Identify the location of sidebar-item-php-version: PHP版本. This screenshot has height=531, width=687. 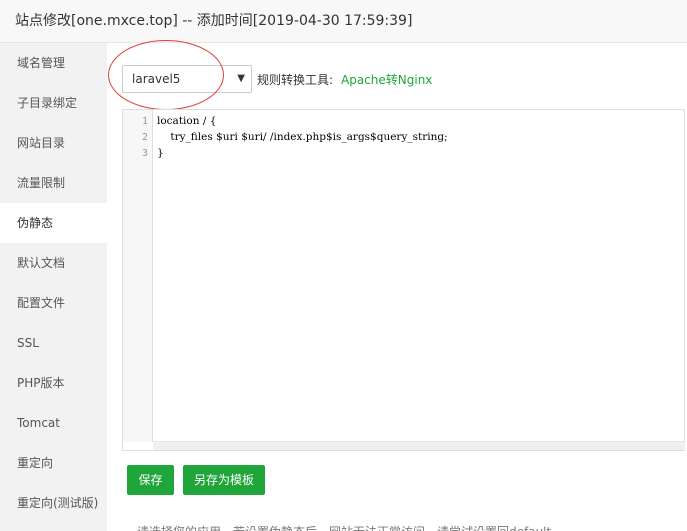
(53, 383).